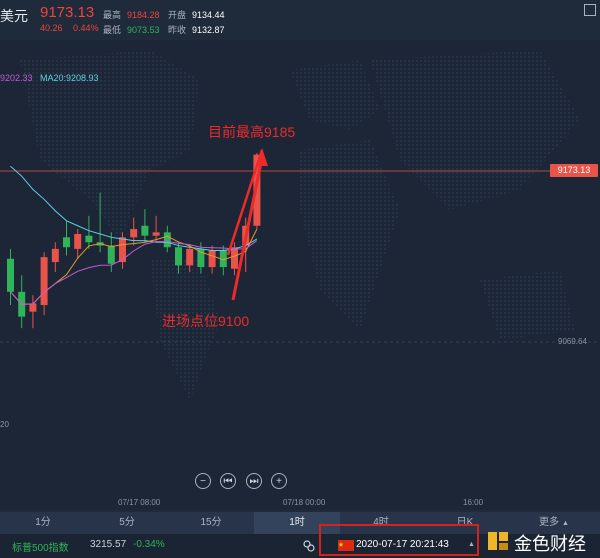  Describe the element at coordinates (196, 15) in the screenshot. I see `stat-open: 开盘 9134.44` at that location.